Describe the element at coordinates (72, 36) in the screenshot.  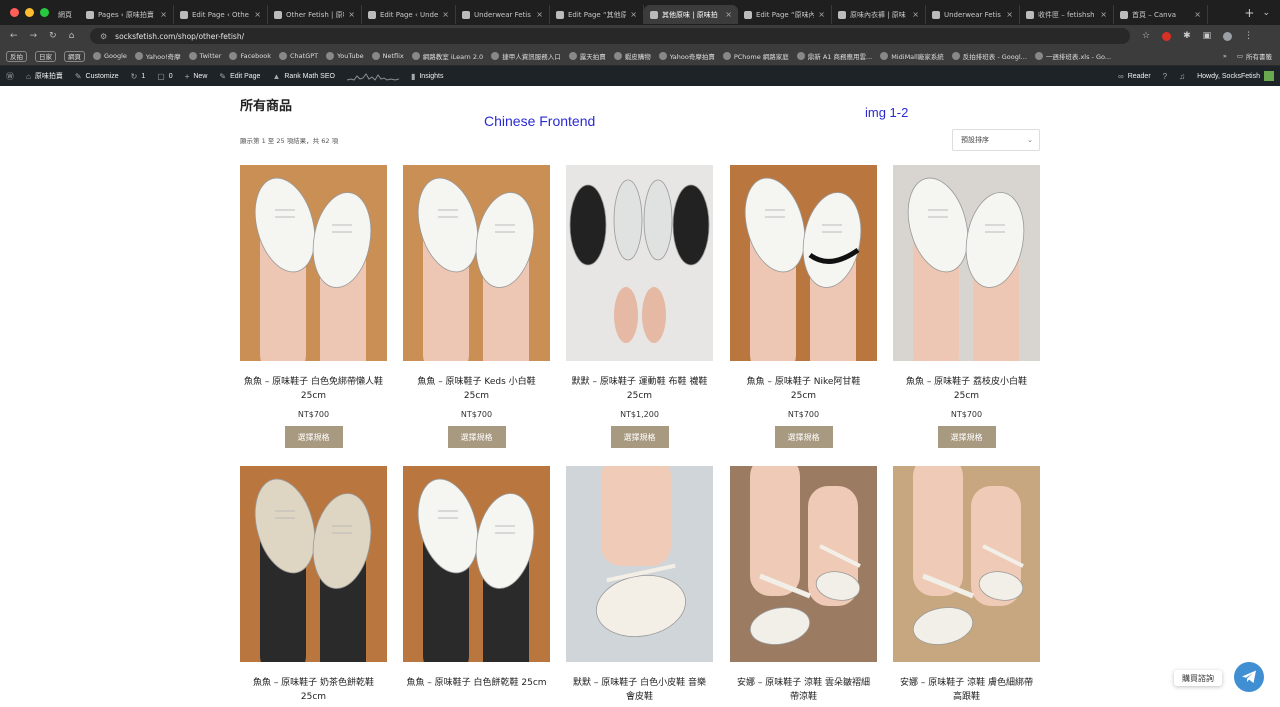
I see `home-icon: ⌂` at that location.